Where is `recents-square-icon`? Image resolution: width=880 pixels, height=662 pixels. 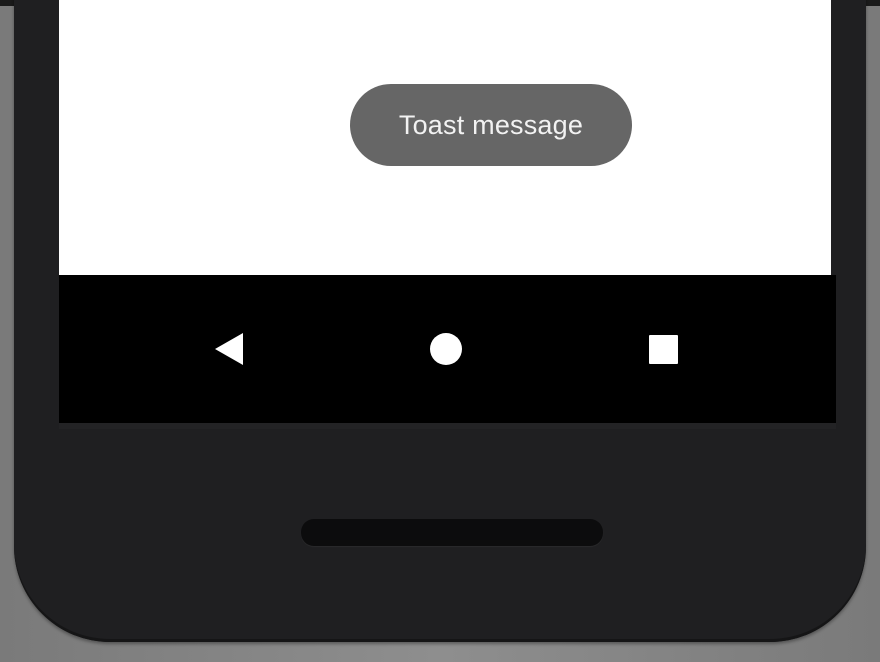 recents-square-icon is located at coordinates (663, 349).